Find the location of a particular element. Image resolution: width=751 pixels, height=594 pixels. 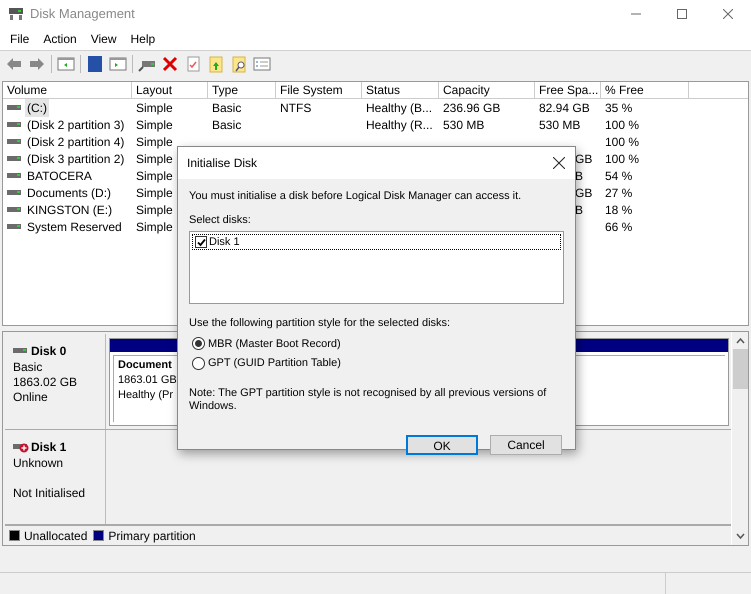

window-title: Disk Management is located at coordinates (82, 14).